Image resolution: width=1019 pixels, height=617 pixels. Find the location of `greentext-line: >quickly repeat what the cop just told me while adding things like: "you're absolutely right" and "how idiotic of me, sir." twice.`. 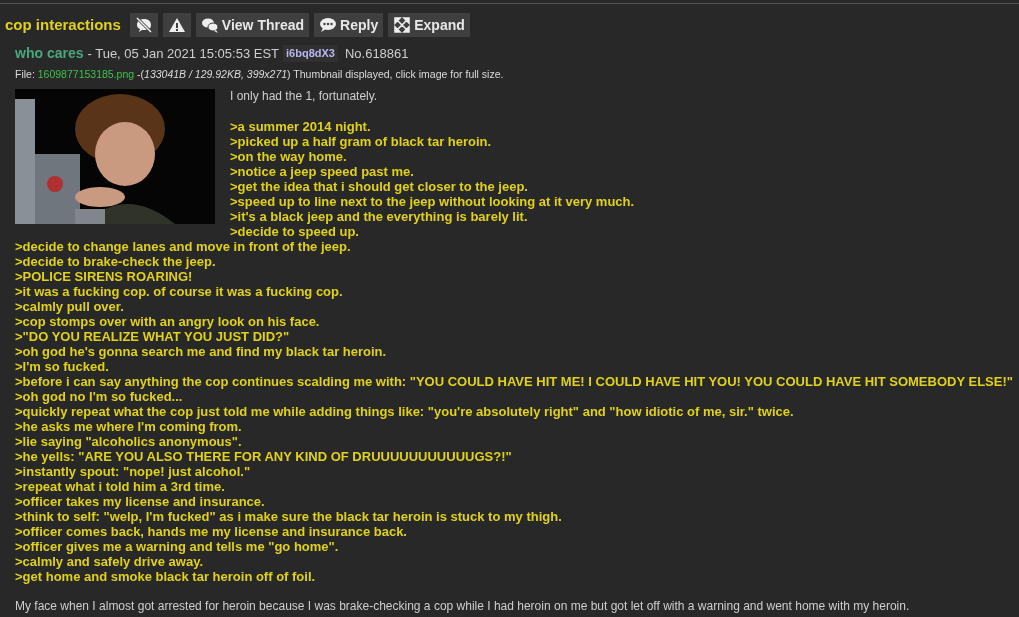

greentext-line: >quickly repeat what the cop just told me while adding things like: "you're absolutely right" and "how idiotic of me, sir." twice. is located at coordinates (405, 411).